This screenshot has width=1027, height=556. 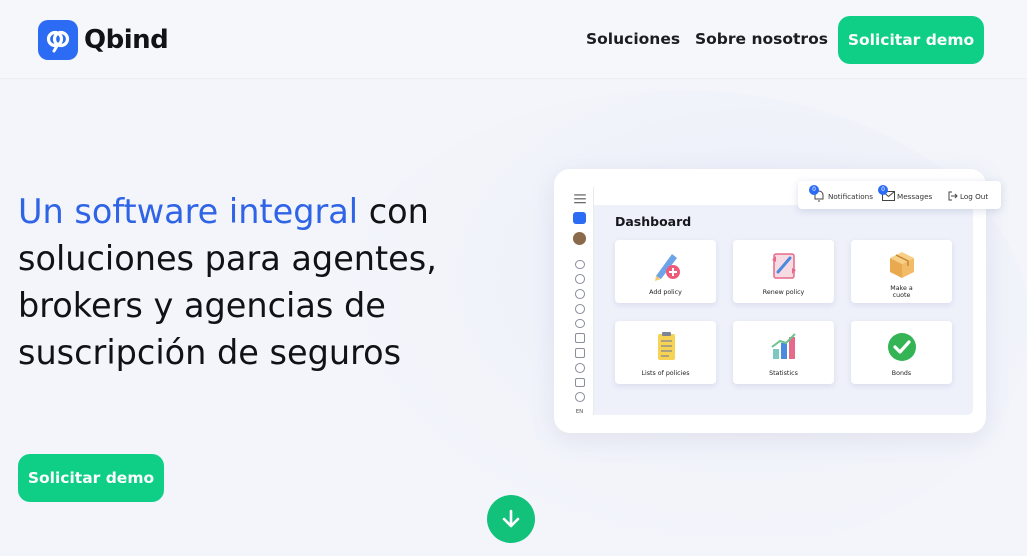 What do you see at coordinates (911, 40) in the screenshot?
I see `header-demo-button: Solicitar demo` at bounding box center [911, 40].